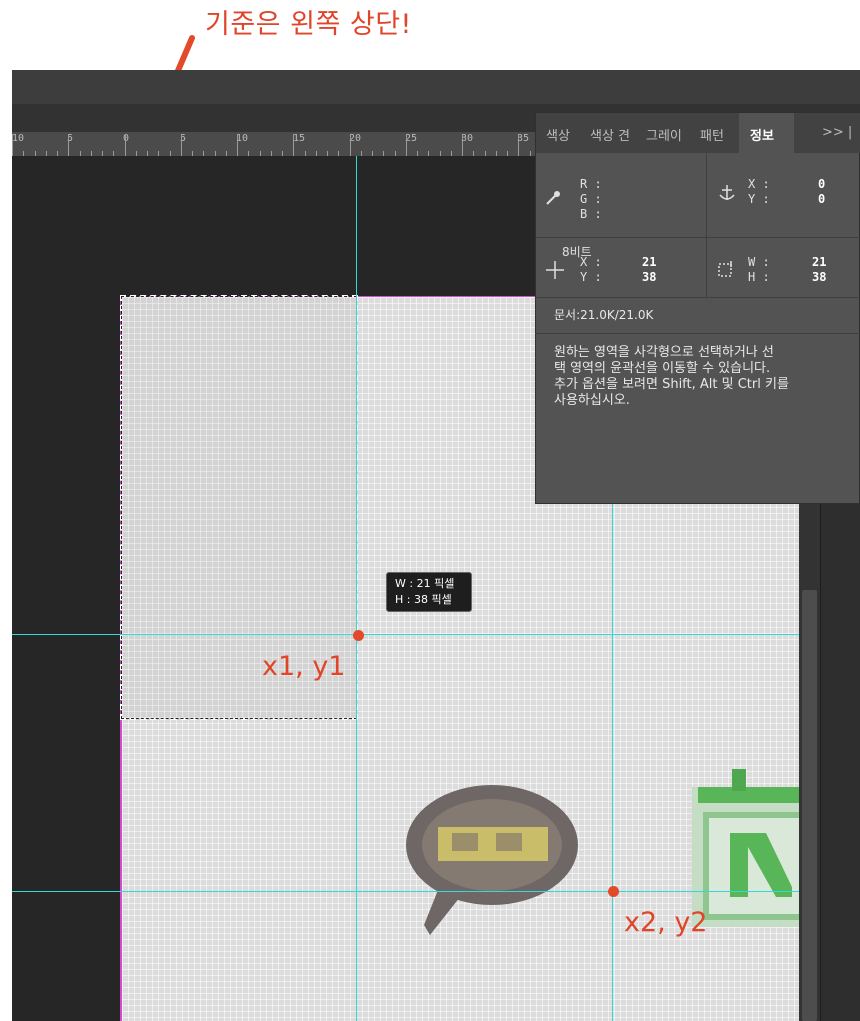 The height and width of the screenshot is (1021, 860). I want to click on panel-menu-button: >> |, so click(837, 132).